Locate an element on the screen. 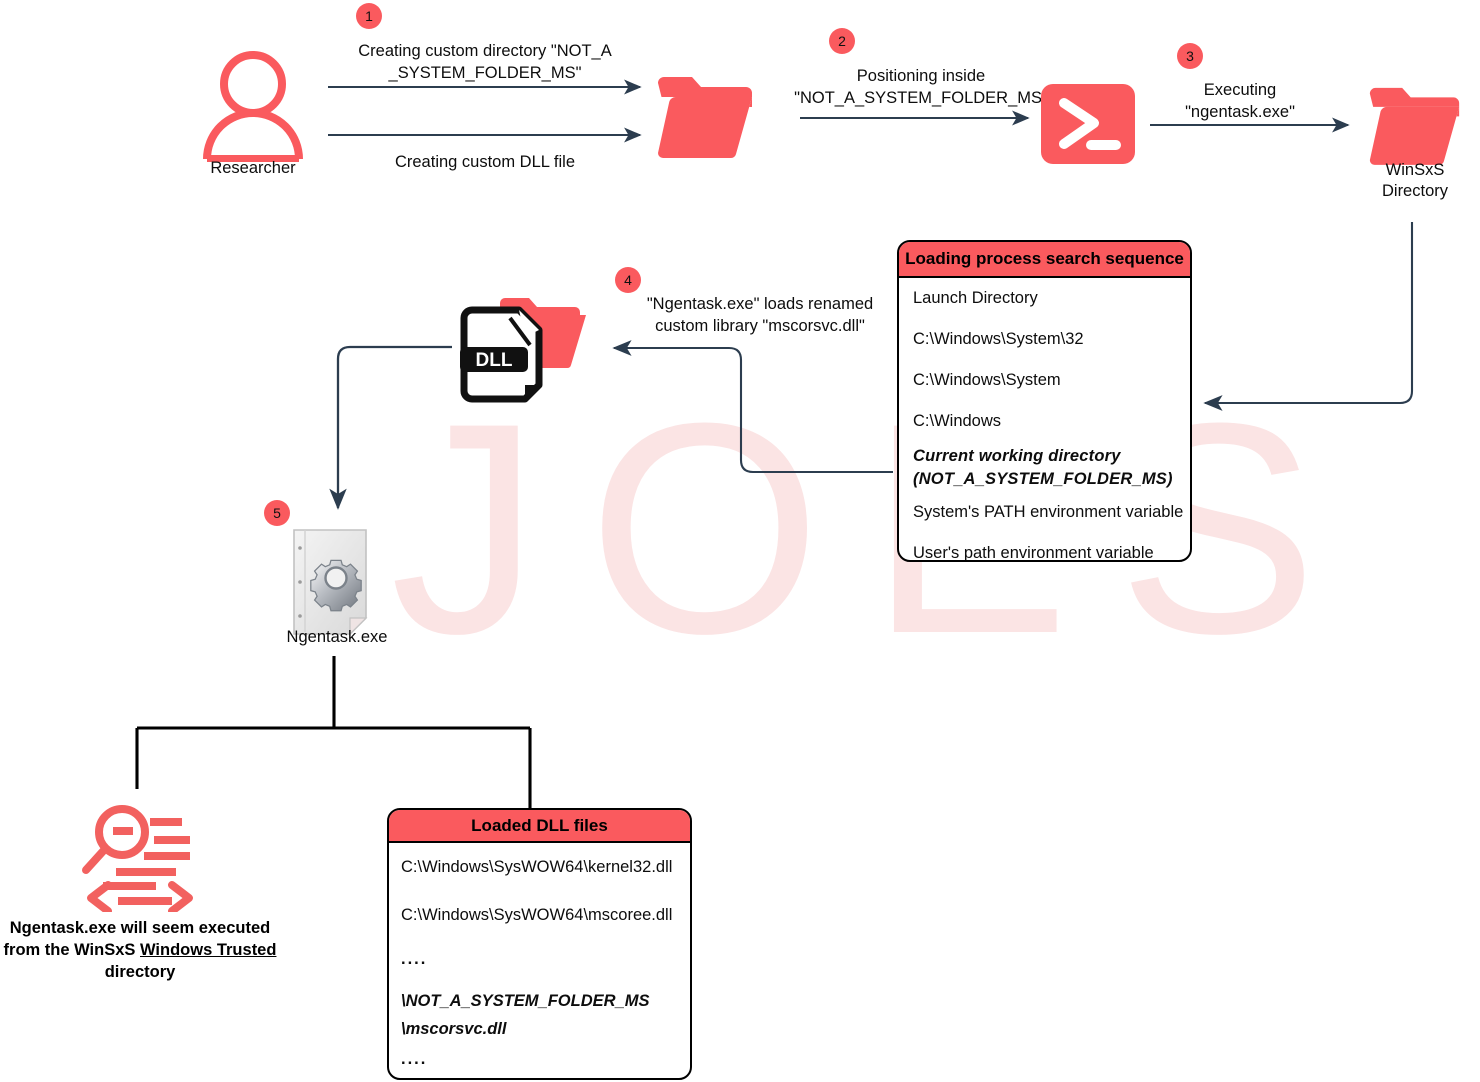  arrow-label-create-dll: Creating custom DLL file is located at coordinates (485, 162).